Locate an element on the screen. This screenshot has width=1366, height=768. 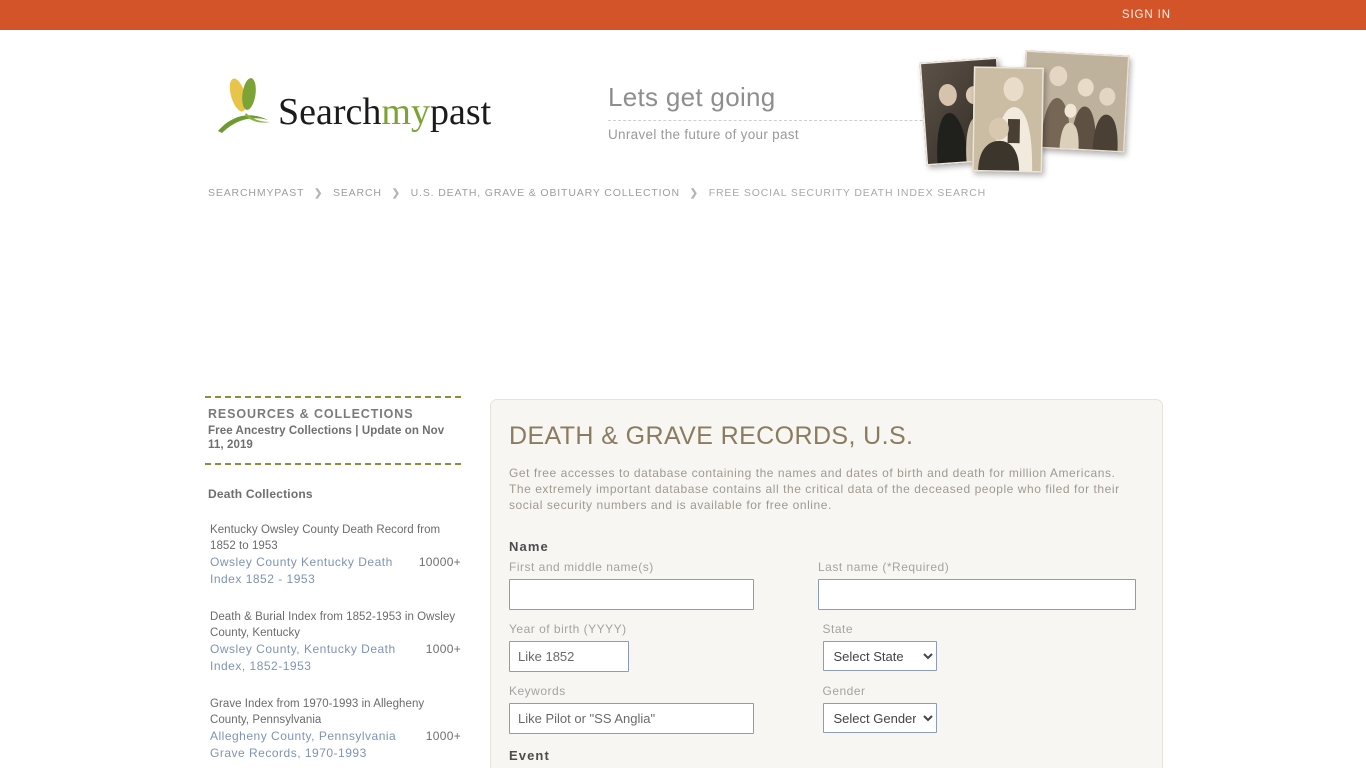
page-title: DEATH & GRAVE RECORDS, U.S. is located at coordinates (711, 436).